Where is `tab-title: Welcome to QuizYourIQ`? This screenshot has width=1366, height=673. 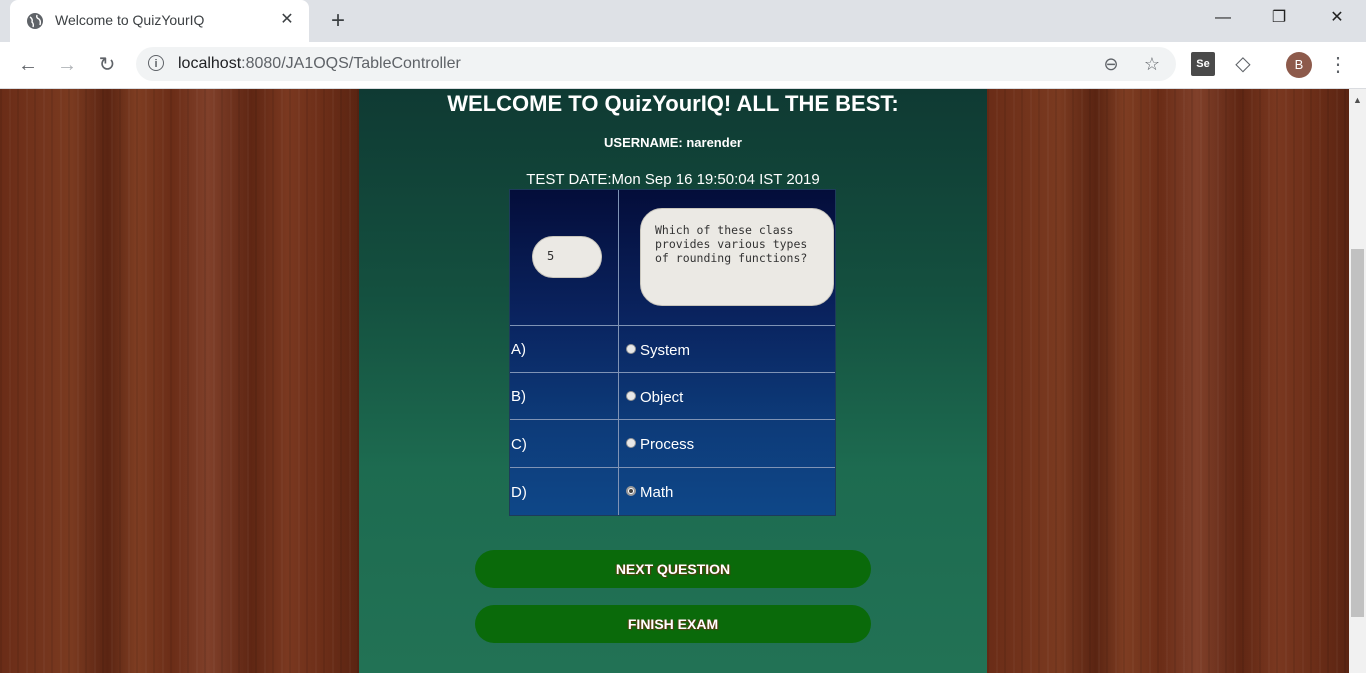 tab-title: Welcome to QuizYourIQ is located at coordinates (130, 20).